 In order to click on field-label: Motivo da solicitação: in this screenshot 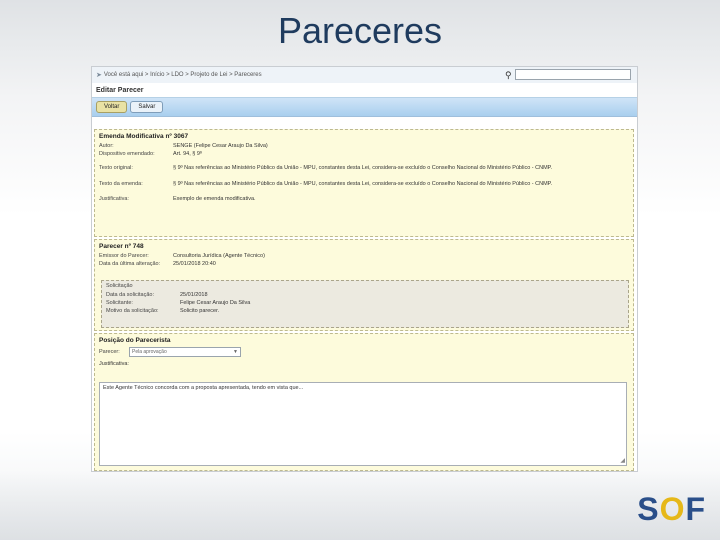, I will do `click(132, 311)`.